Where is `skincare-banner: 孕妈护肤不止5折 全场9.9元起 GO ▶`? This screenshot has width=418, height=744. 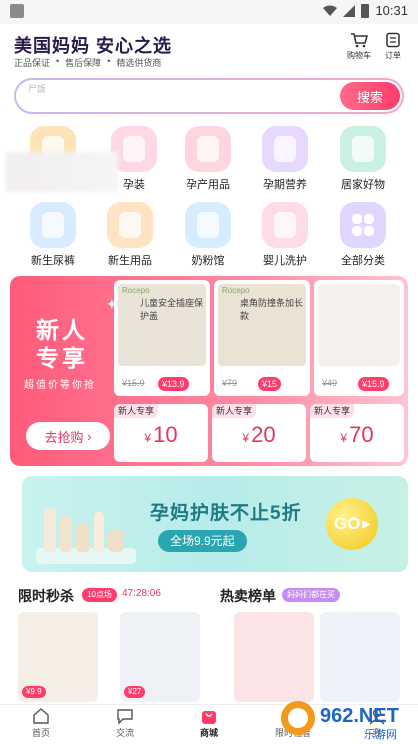 skincare-banner: 孕妈护肤不止5折 全场9.9元起 GO ▶ is located at coordinates (215, 524).